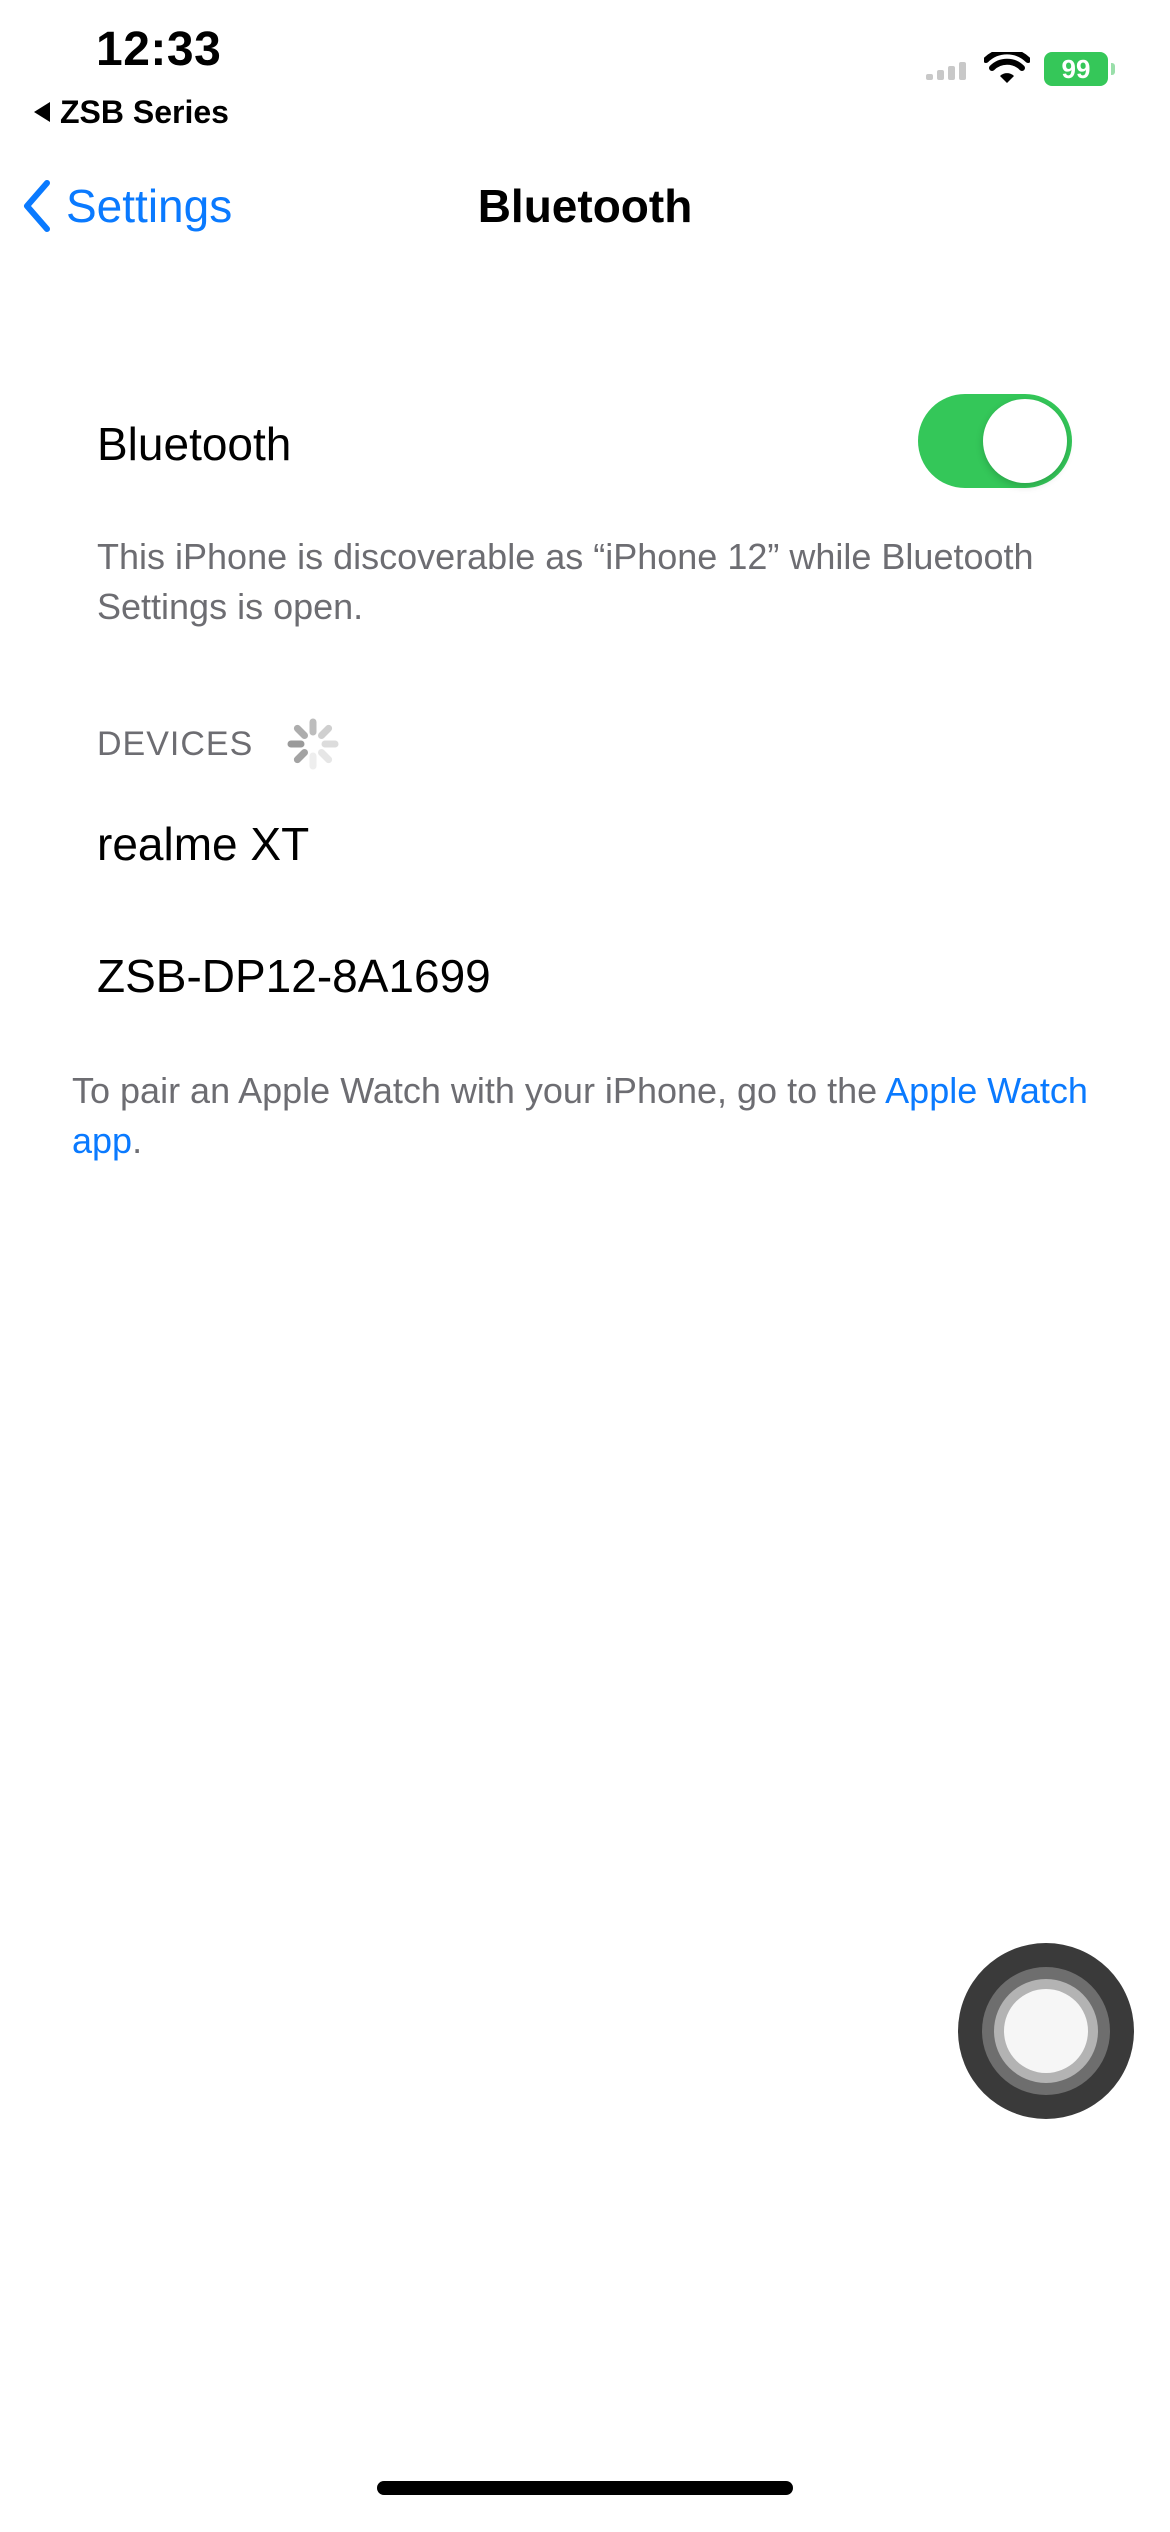 The height and width of the screenshot is (2532, 1170). I want to click on battery-level: 99, so click(1076, 68).